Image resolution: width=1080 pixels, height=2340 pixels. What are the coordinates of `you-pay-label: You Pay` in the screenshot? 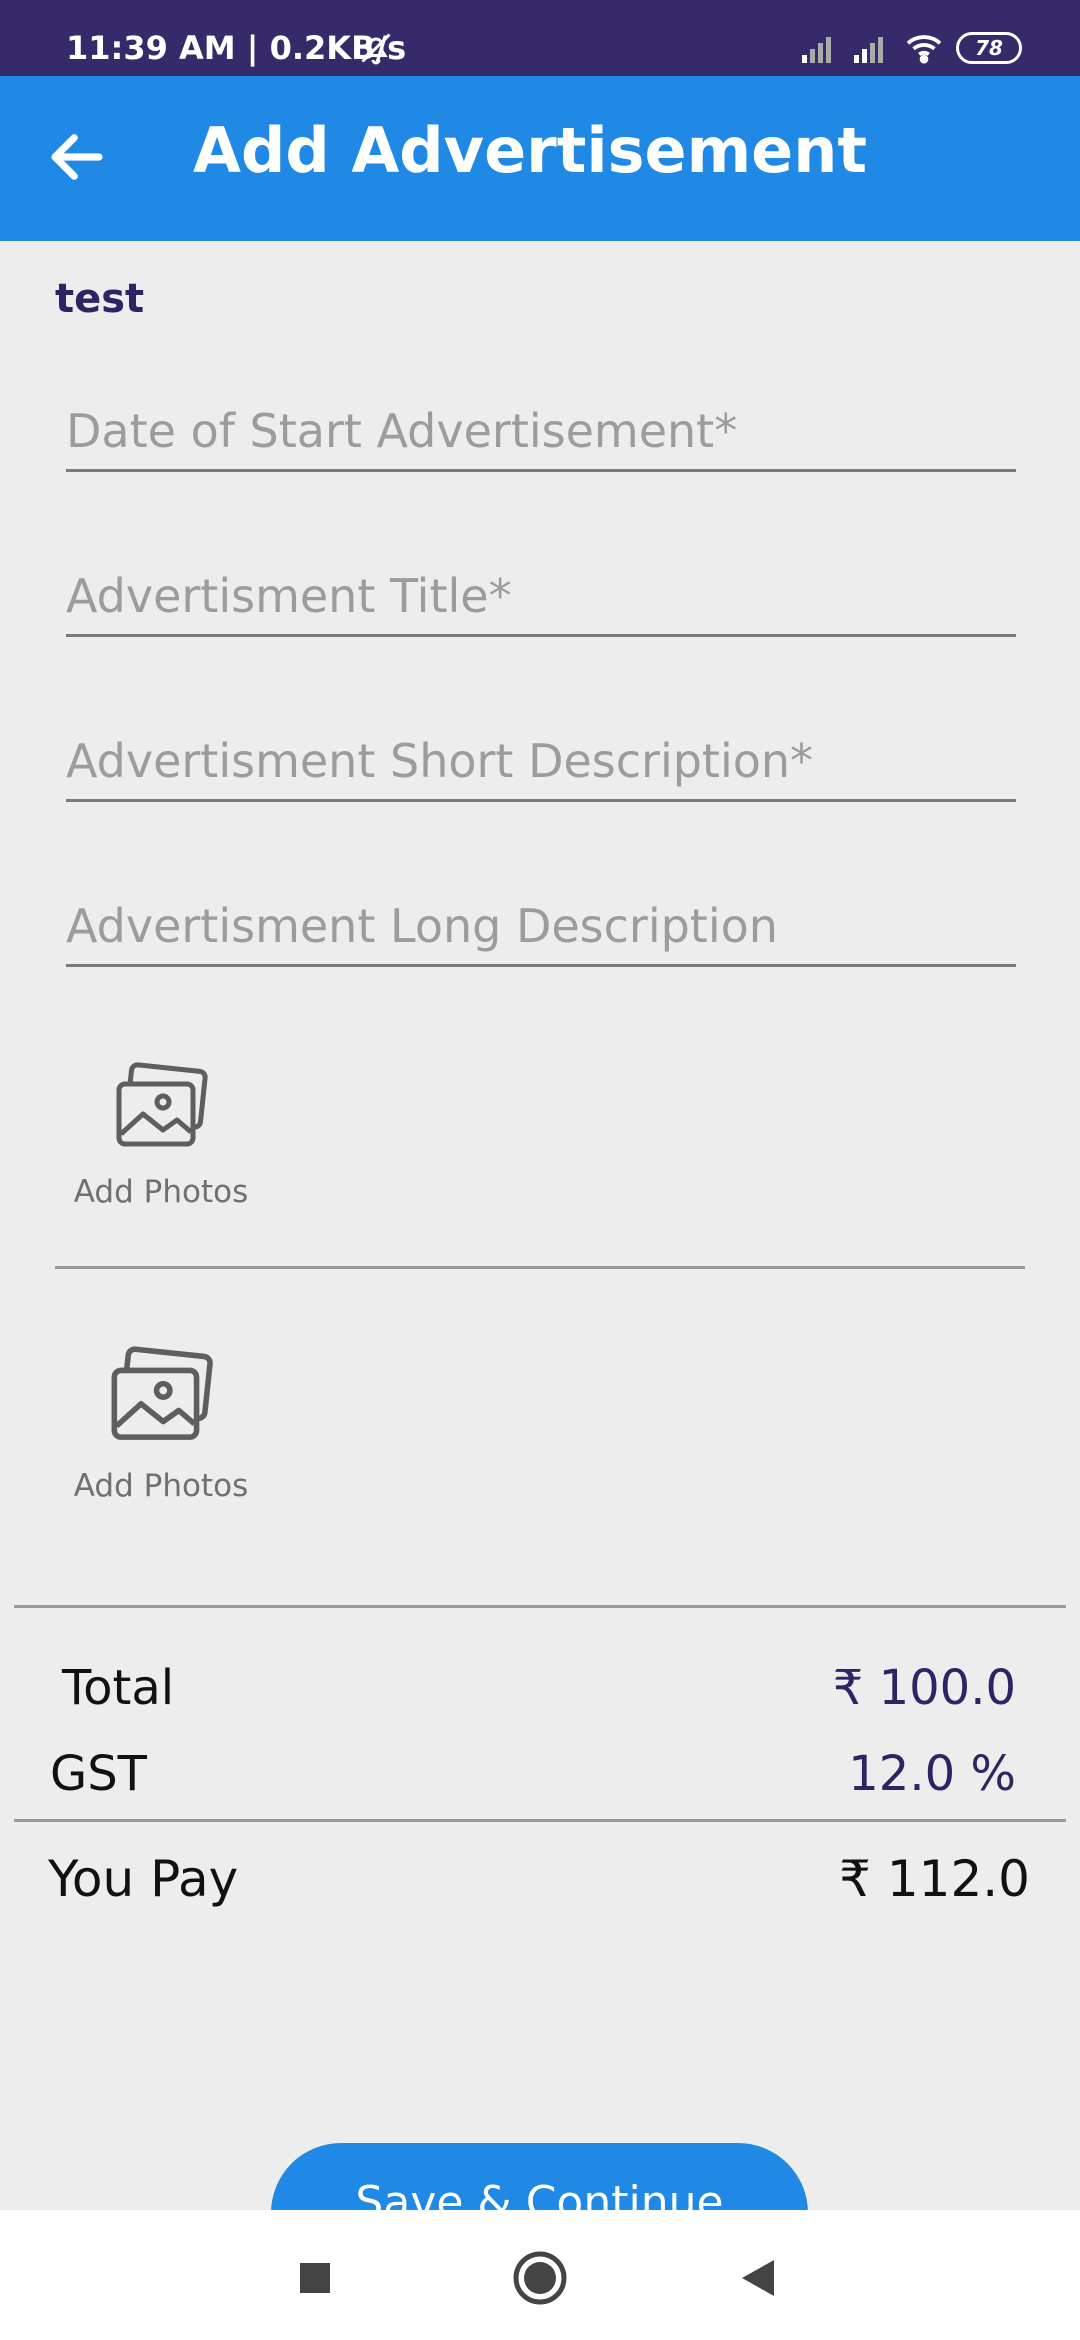 It's located at (143, 1879).